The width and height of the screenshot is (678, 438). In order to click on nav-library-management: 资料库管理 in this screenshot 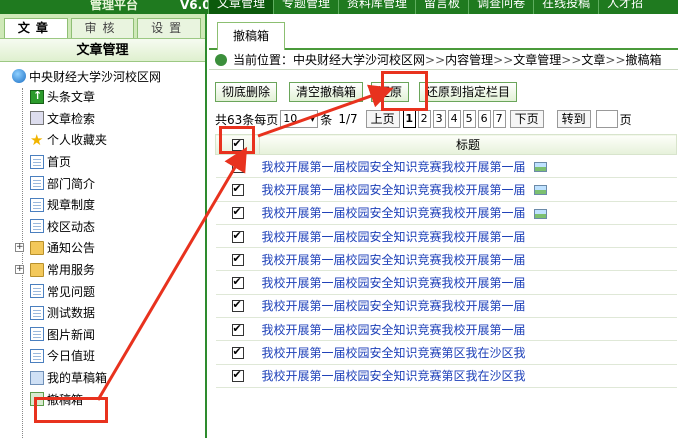, I will do `click(376, 7)`.